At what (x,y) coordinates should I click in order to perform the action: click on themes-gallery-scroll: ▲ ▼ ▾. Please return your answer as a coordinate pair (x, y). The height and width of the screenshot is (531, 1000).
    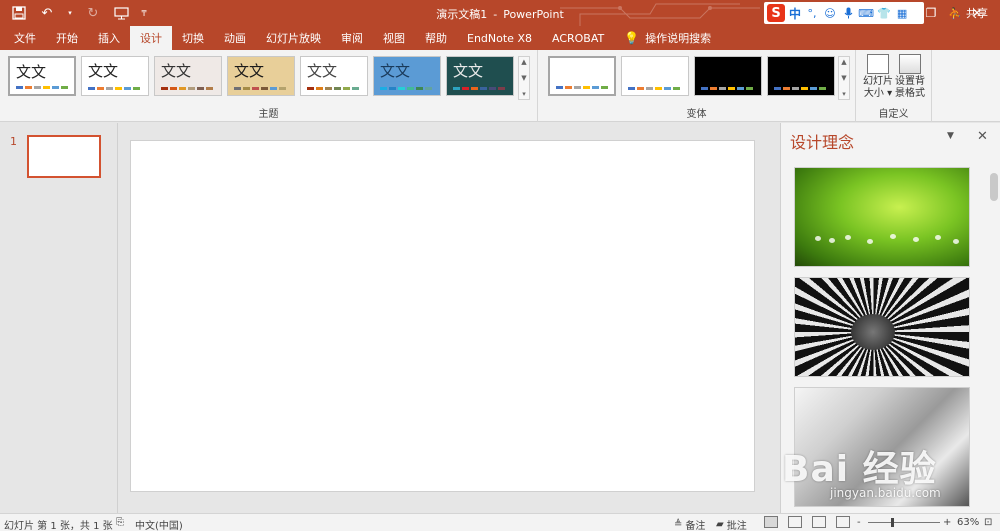
    Looking at the image, I should click on (524, 78).